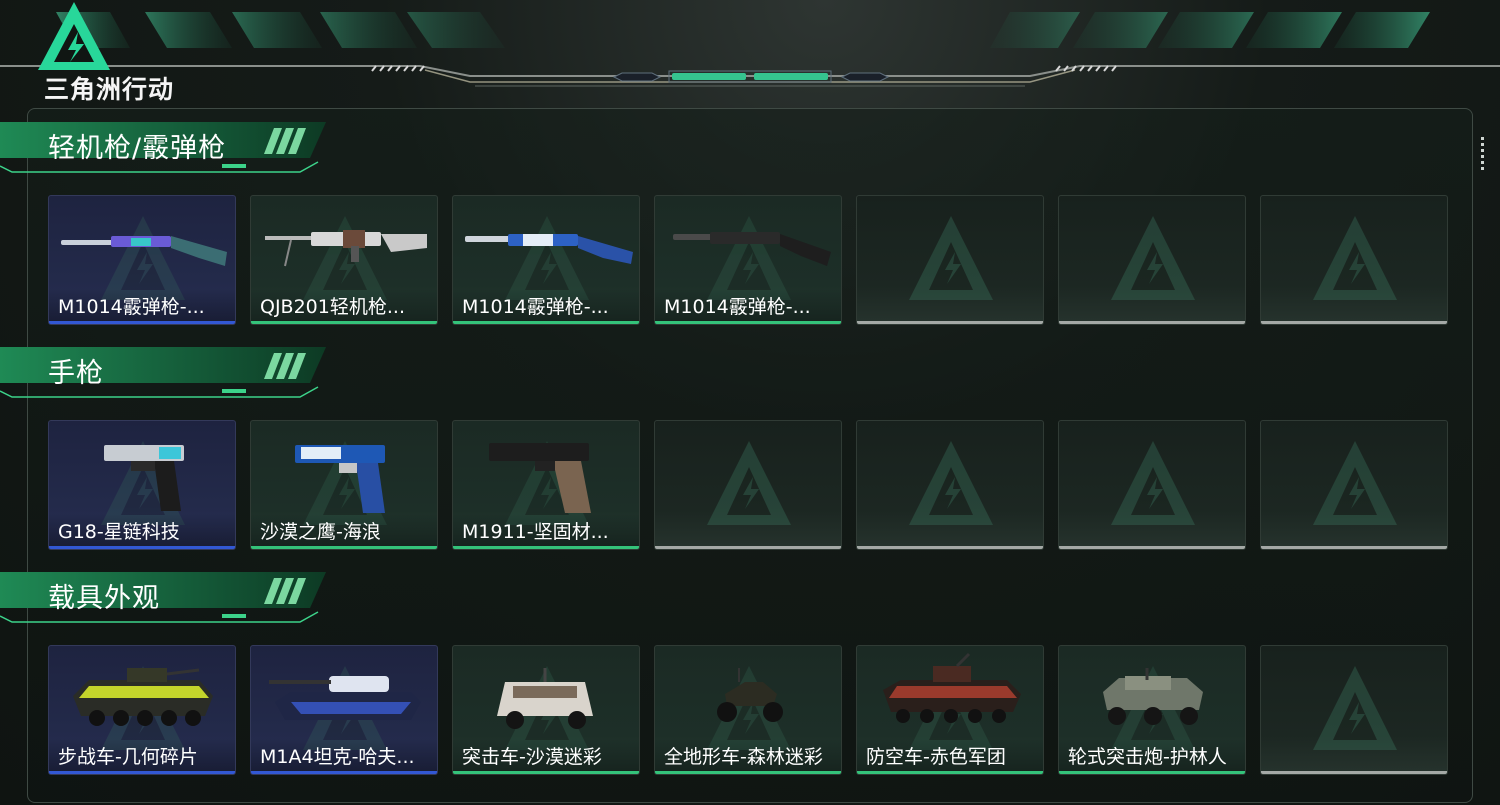 The width and height of the screenshot is (1500, 805). What do you see at coordinates (320, 532) in the screenshot?
I see `item-name: 沙漠之鹰-海浪` at bounding box center [320, 532].